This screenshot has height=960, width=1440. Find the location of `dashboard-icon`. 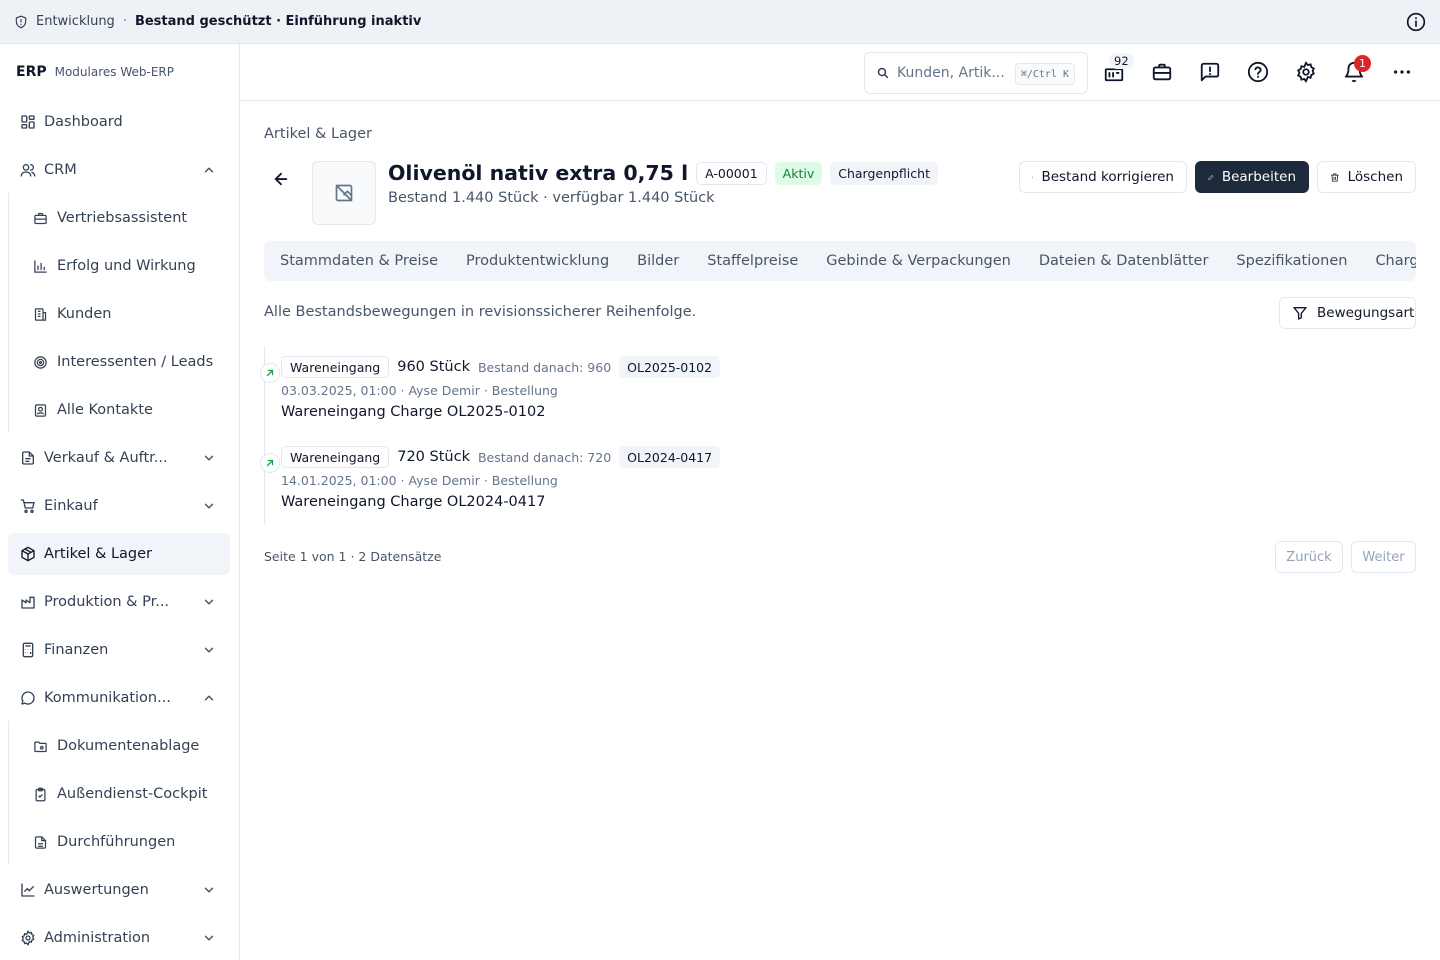

dashboard-icon is located at coordinates (28, 122).